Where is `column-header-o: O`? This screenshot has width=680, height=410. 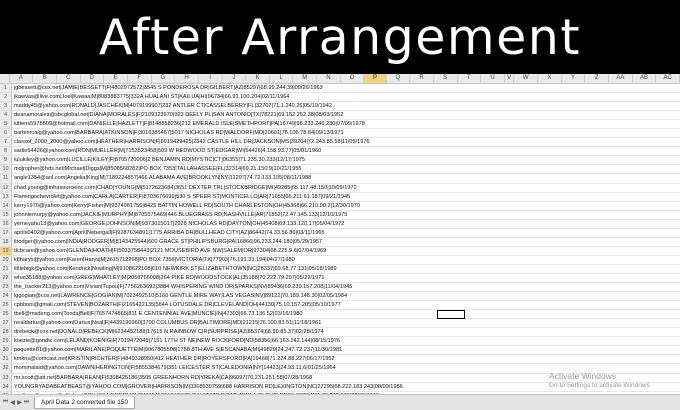
column-header-o: O is located at coordinates (353, 78).